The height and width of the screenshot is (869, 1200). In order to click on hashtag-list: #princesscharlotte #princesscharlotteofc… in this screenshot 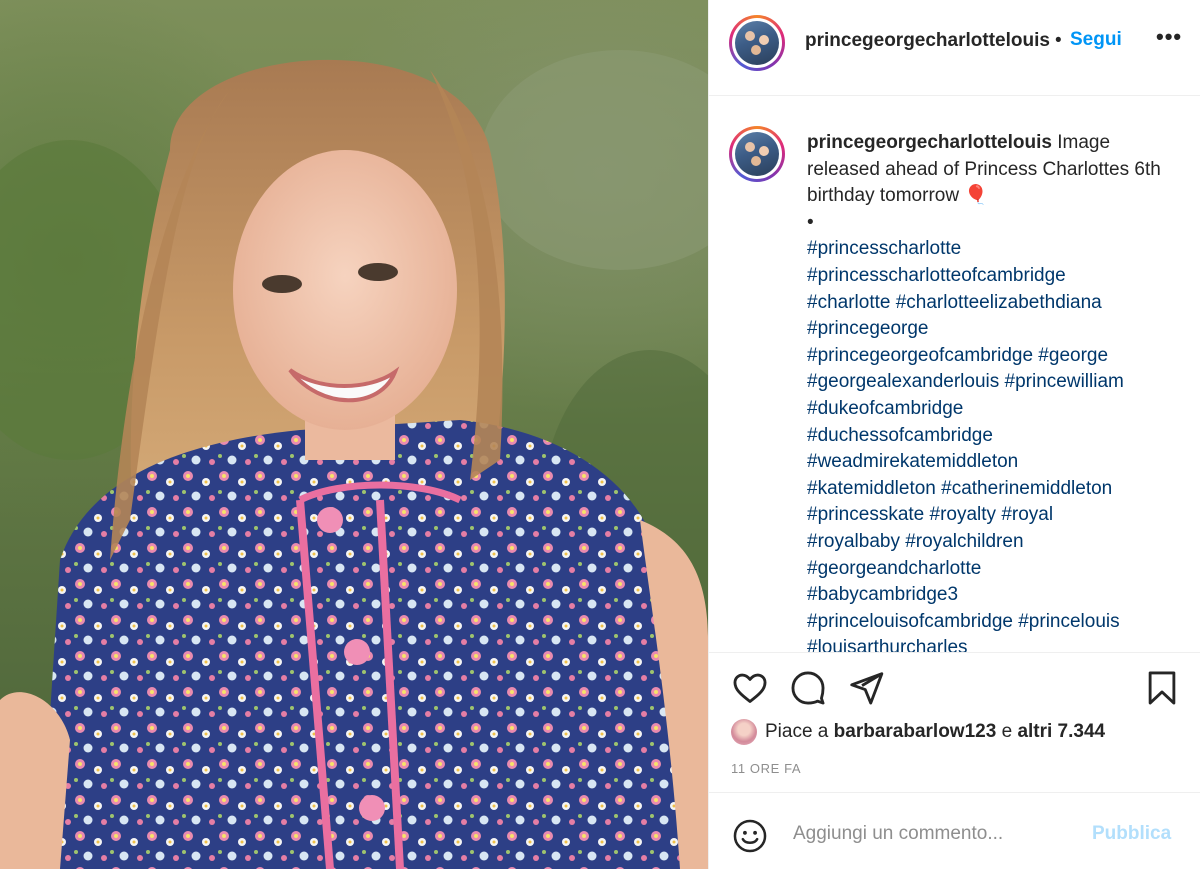, I will do `click(994, 444)`.